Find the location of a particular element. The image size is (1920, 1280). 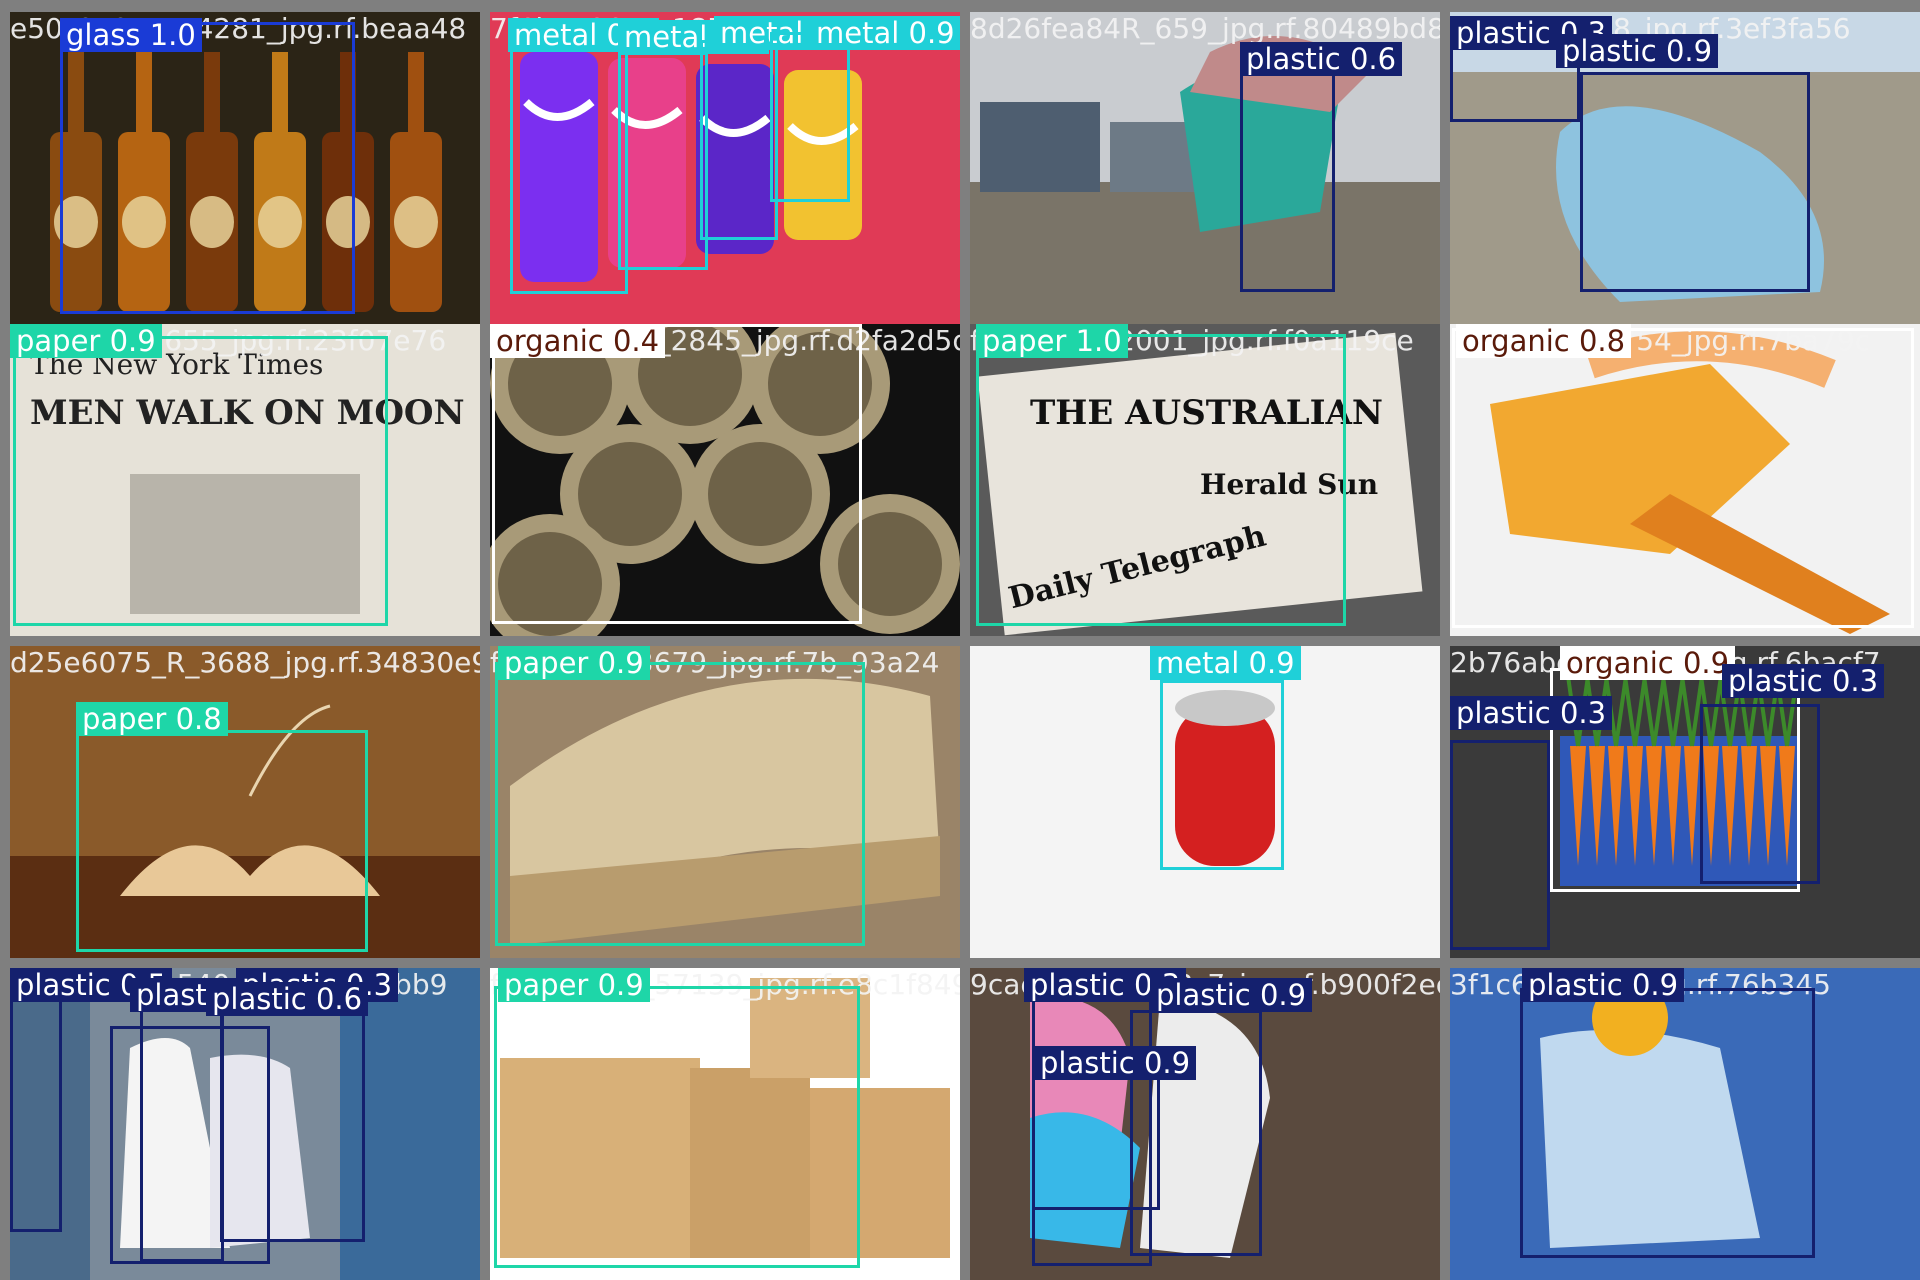

detection-label: paper 0.8 is located at coordinates (152, 719).